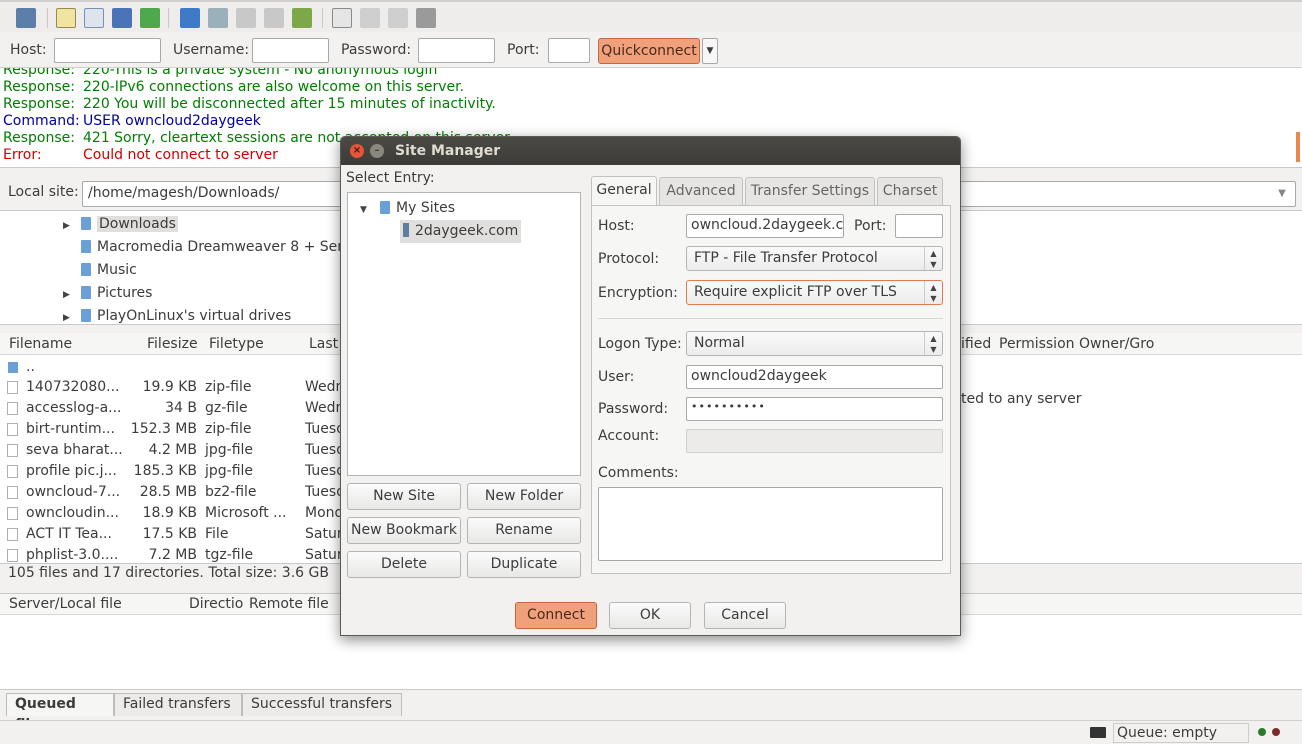  What do you see at coordinates (624, 191) in the screenshot?
I see `tab-general: General` at bounding box center [624, 191].